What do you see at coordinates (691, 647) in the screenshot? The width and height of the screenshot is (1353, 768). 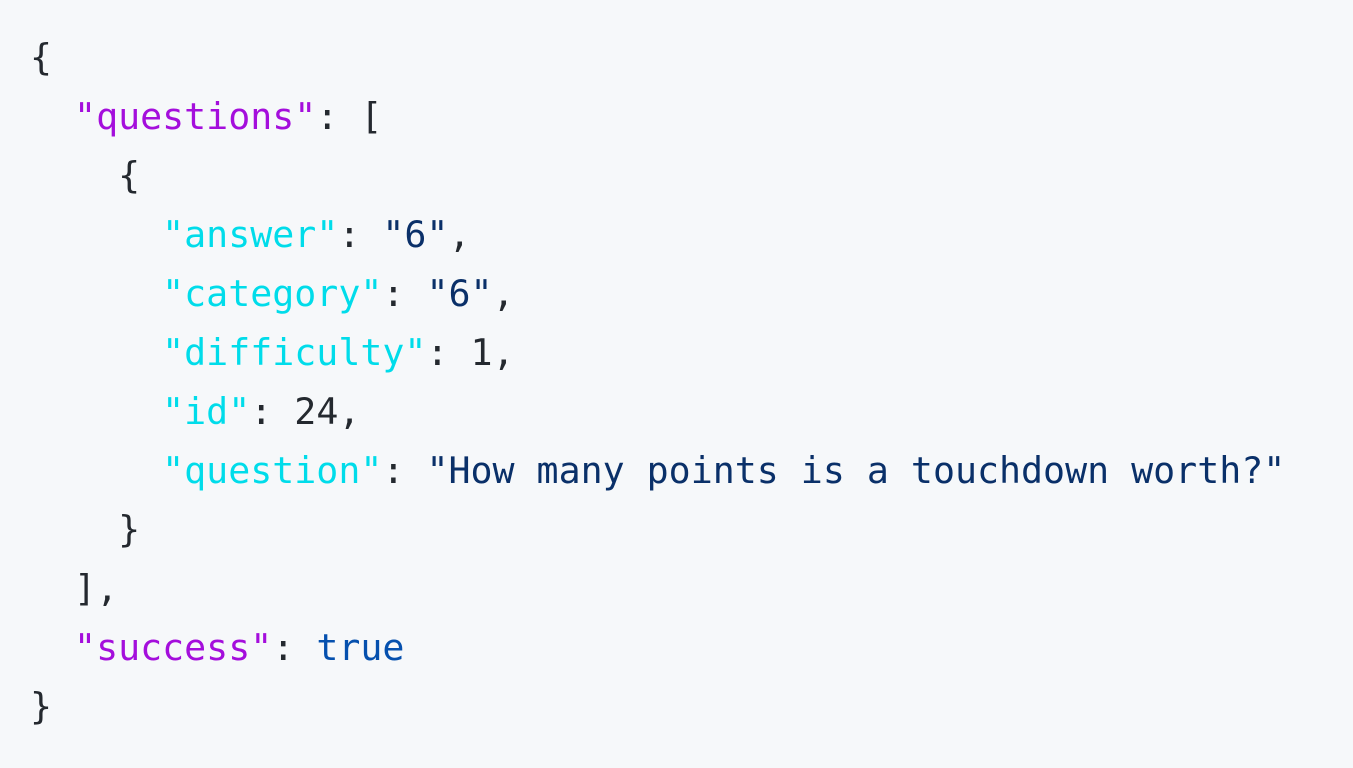 I see `code-line-11: "success": true` at bounding box center [691, 647].